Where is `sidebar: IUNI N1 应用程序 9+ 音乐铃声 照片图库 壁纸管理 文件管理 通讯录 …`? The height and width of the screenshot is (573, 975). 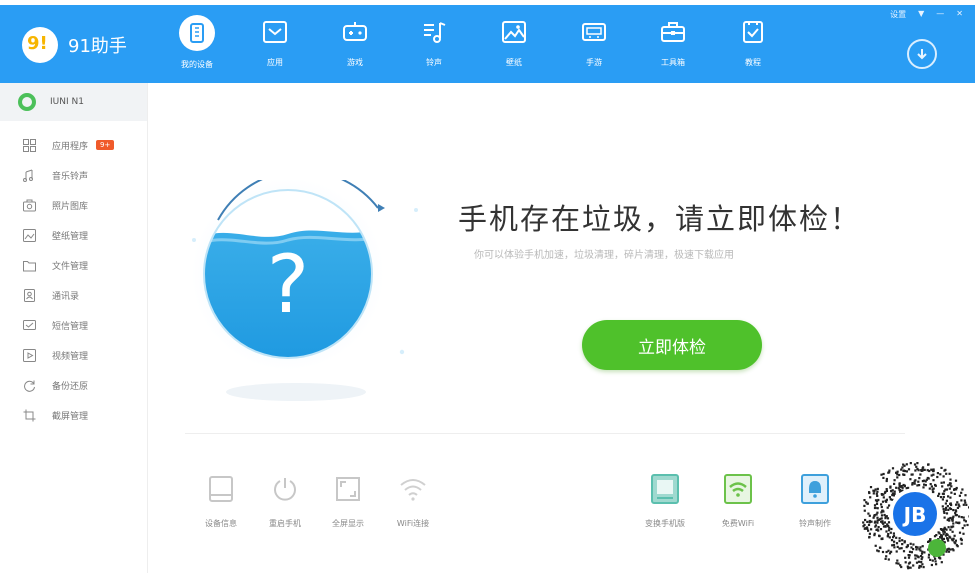
sidebar: IUNI N1 应用程序 9+ 音乐铃声 照片图库 壁纸管理 文件管理 通讯录 … is located at coordinates (74, 328).